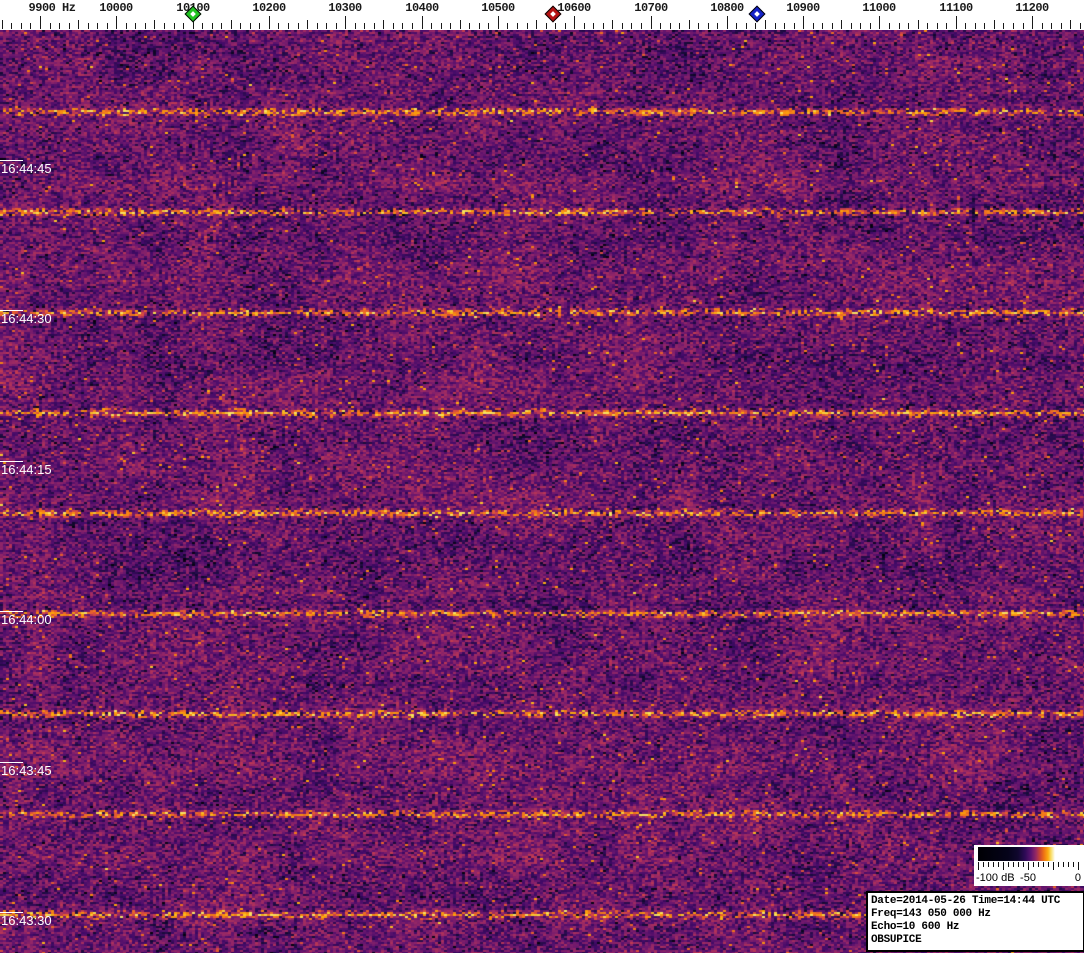 The image size is (1084, 953). I want to click on ruler-frequency-label: 11100, so click(956, 8).